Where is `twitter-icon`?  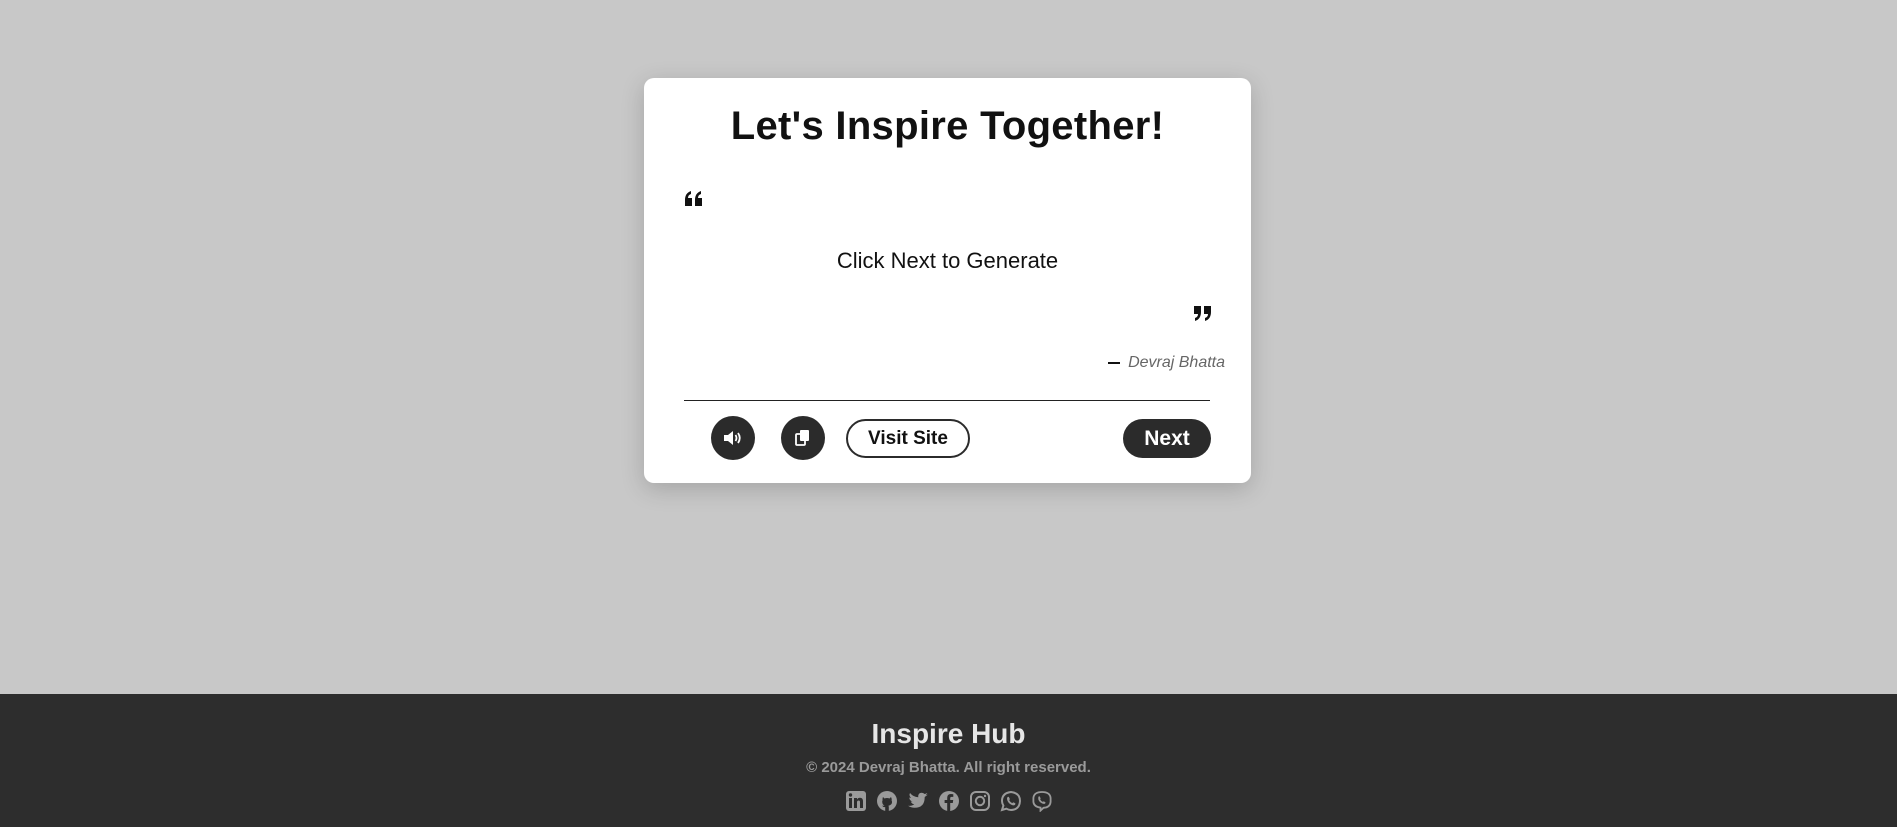
twitter-icon is located at coordinates (918, 801).